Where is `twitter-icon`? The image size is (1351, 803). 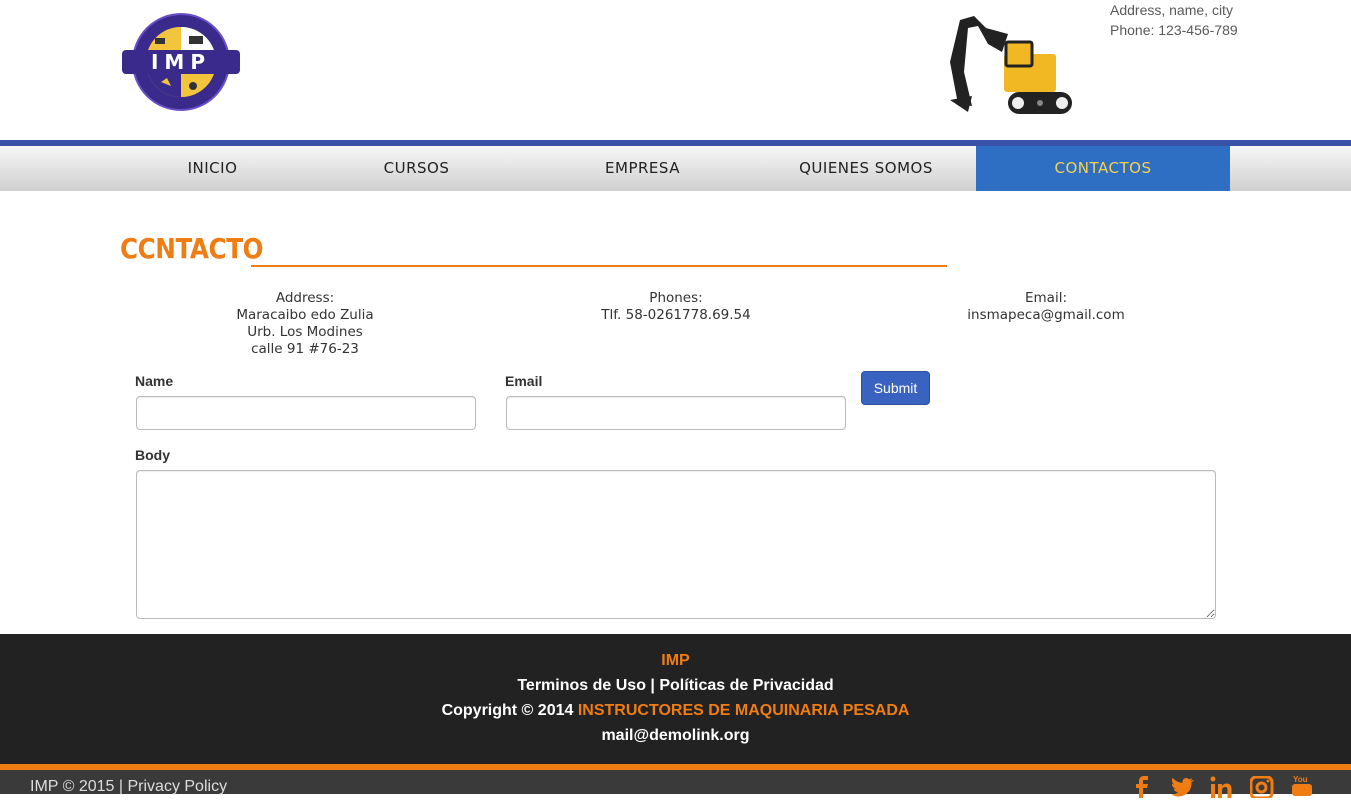
twitter-icon is located at coordinates (1182, 787).